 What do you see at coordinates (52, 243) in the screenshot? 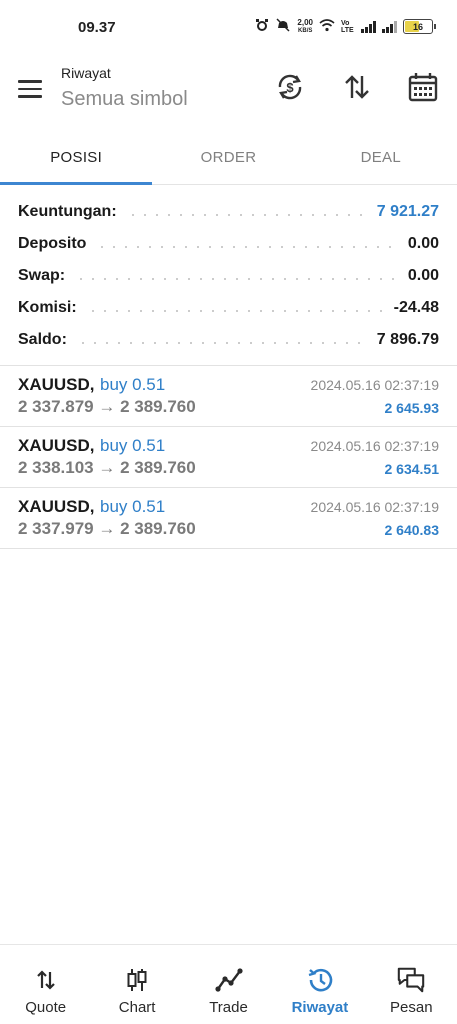
I see `summary-label: Deposito` at bounding box center [52, 243].